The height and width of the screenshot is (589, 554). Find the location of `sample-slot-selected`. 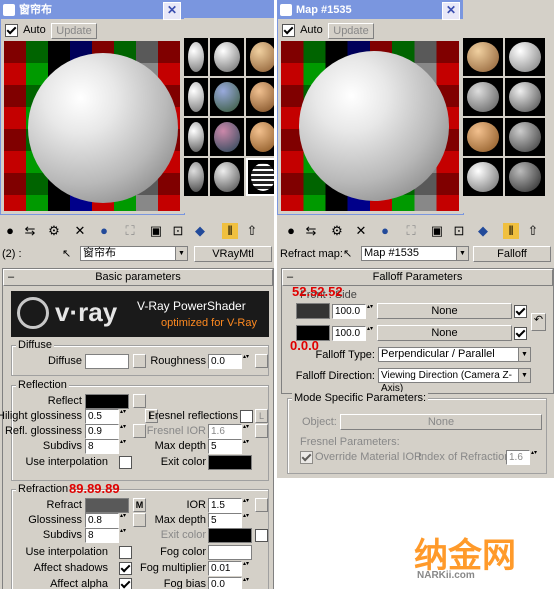

sample-slot-selected is located at coordinates (260, 177).